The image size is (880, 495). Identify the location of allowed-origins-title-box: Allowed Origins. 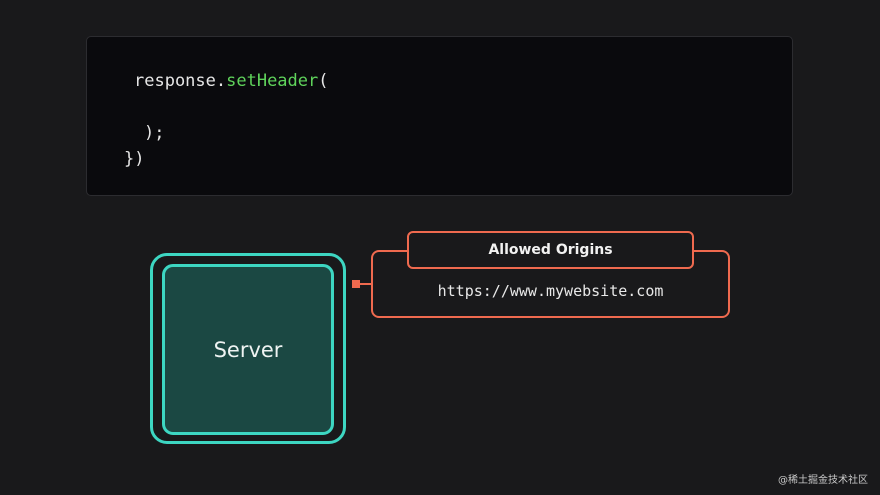
(550, 250).